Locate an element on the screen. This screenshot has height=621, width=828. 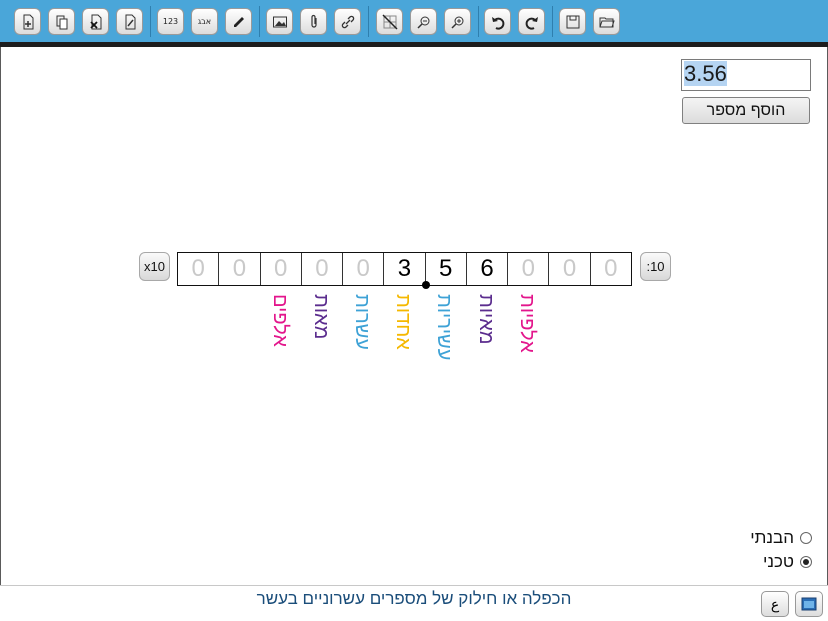
place-label-ones: אחדות is located at coordinates (403, 322).